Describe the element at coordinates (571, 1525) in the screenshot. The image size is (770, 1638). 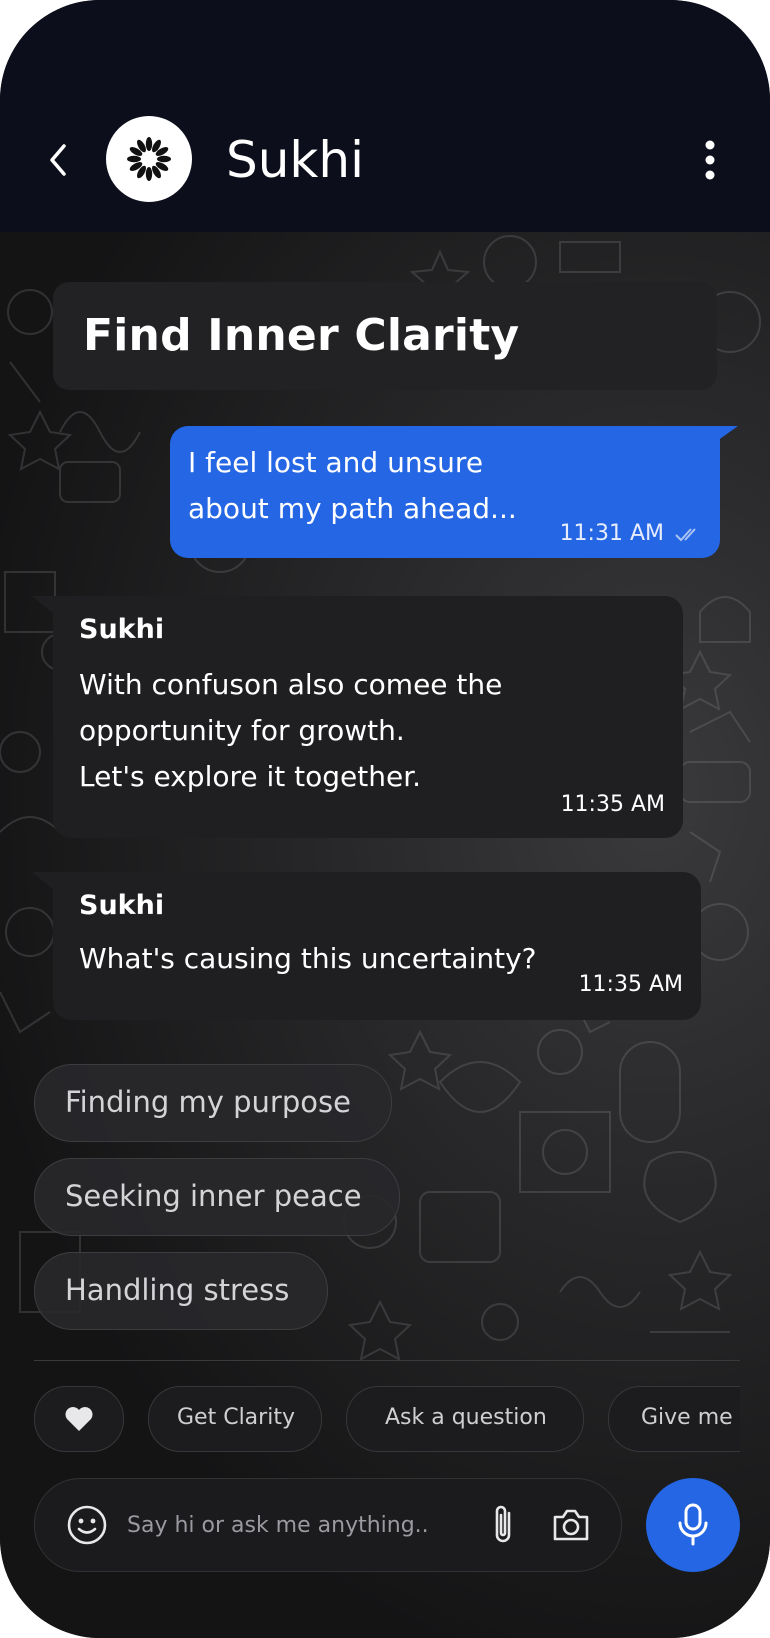
I see `camera-icon` at that location.